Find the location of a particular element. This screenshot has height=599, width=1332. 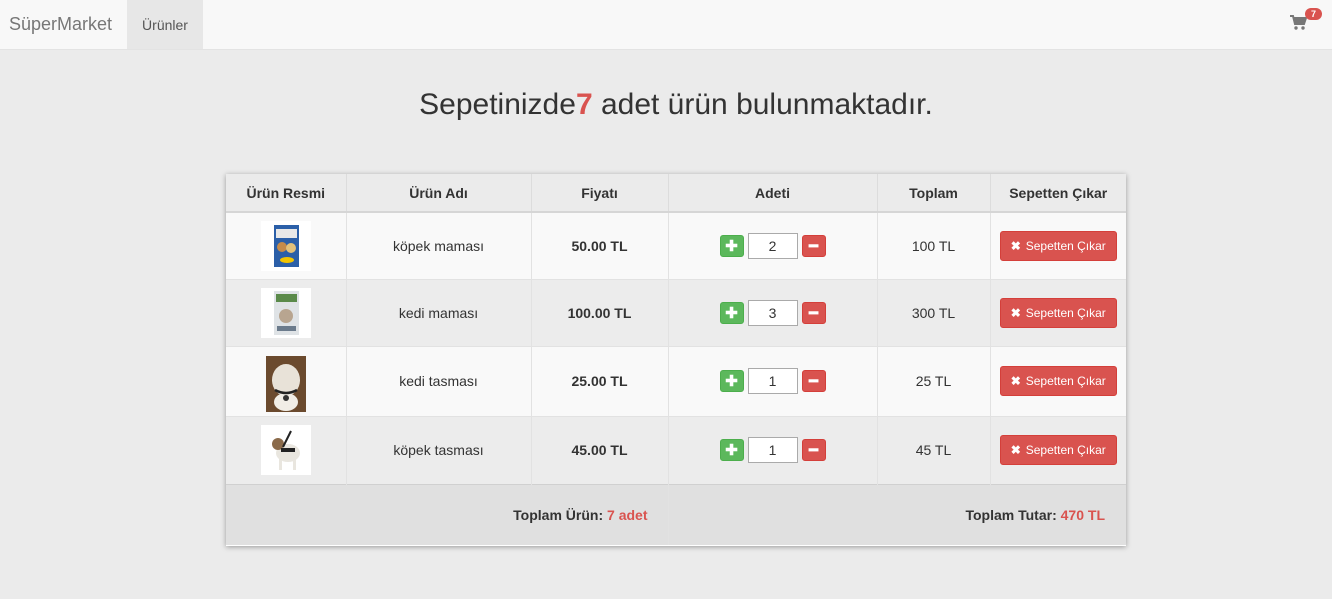

header-price: Fiyatı is located at coordinates (600, 193).